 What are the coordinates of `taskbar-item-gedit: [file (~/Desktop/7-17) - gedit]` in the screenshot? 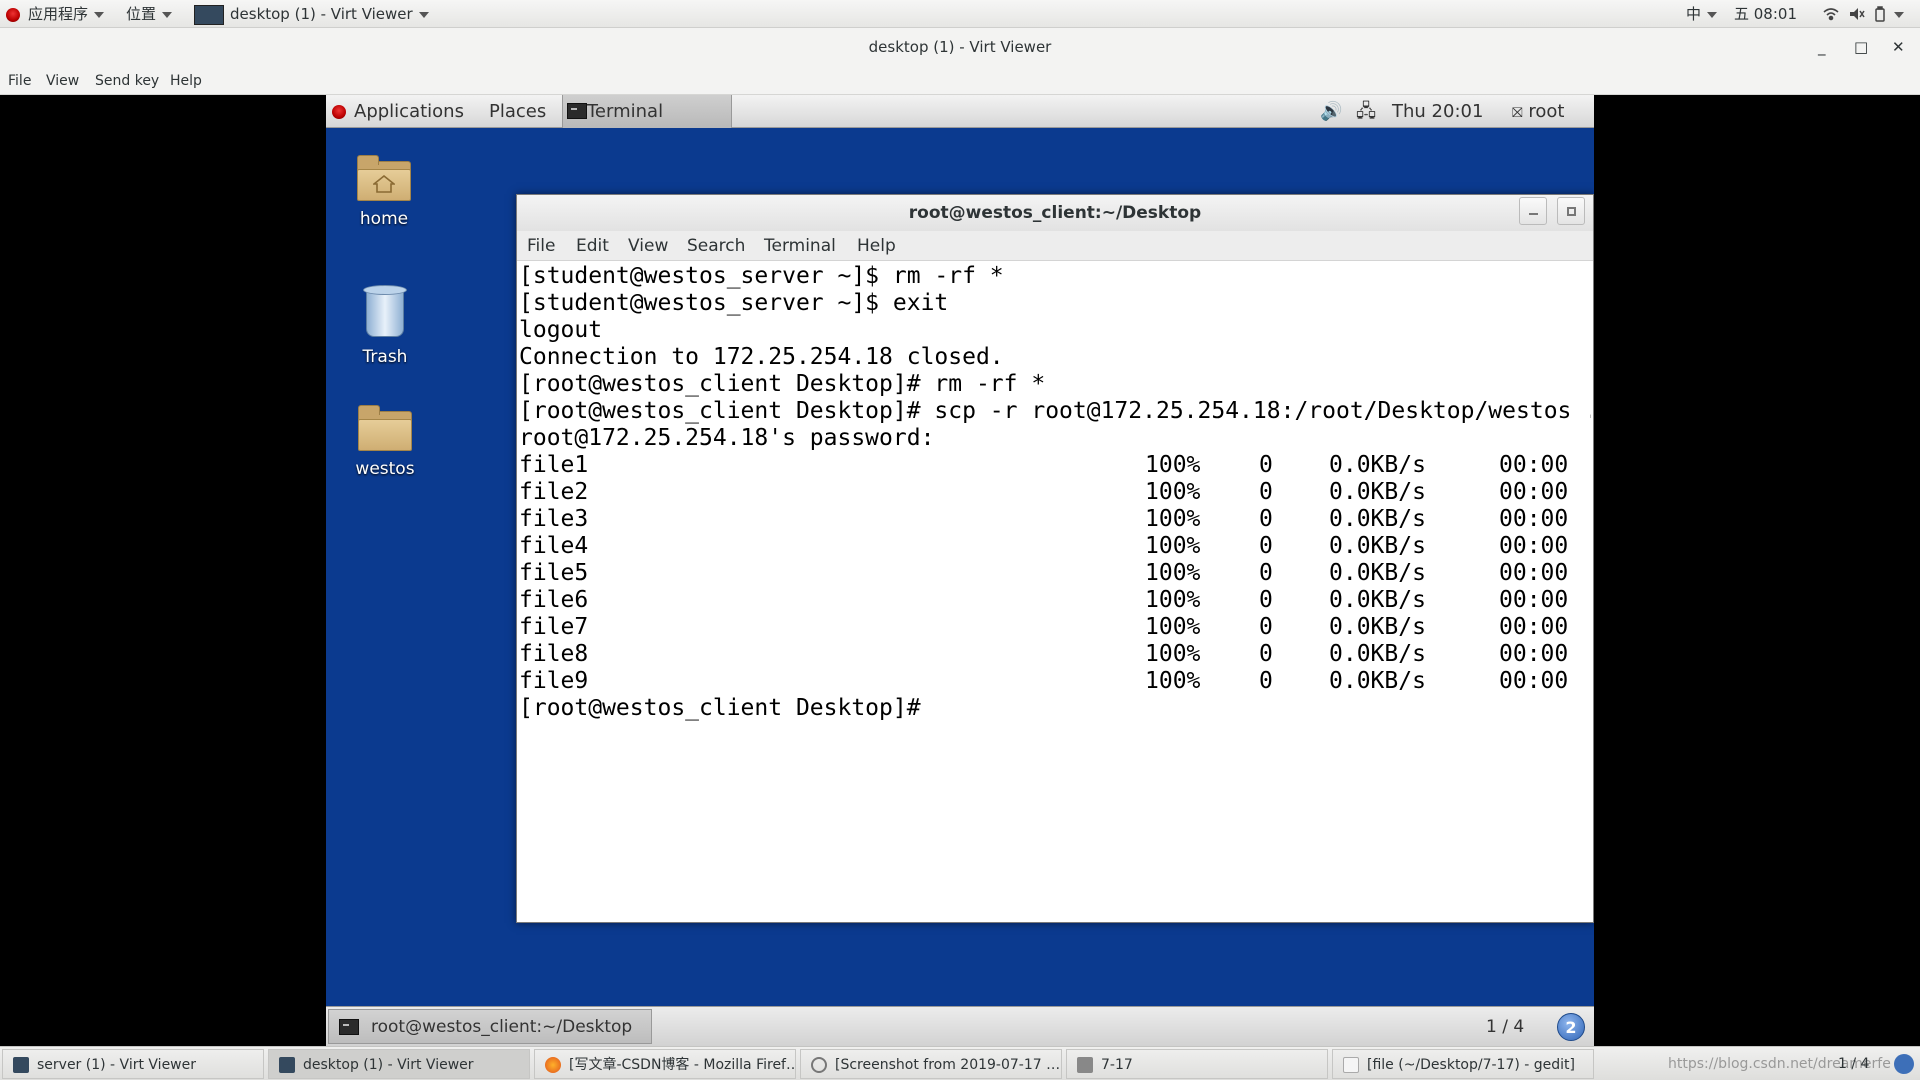 It's located at (1463, 1064).